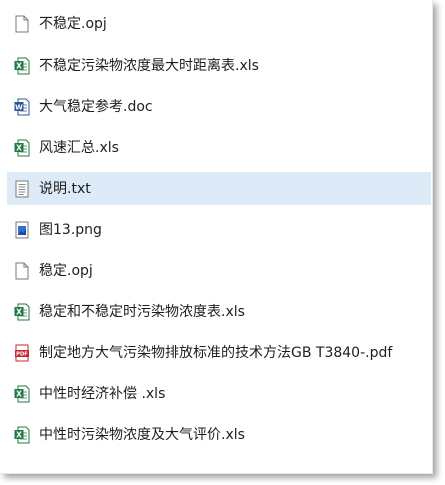 Image resolution: width=445 pixels, height=485 pixels. I want to click on file-name: 风速汇总.xls, so click(79, 147).